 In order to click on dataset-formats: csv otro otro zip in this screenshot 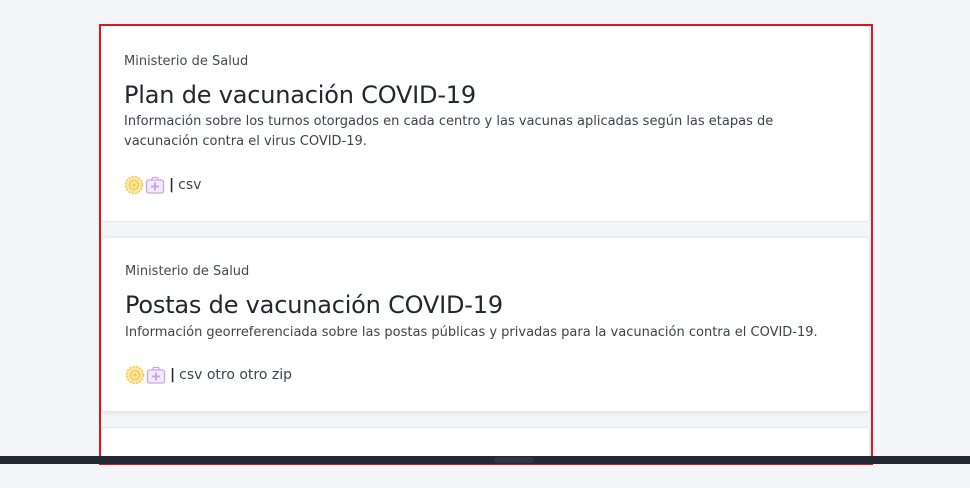, I will do `click(236, 375)`.